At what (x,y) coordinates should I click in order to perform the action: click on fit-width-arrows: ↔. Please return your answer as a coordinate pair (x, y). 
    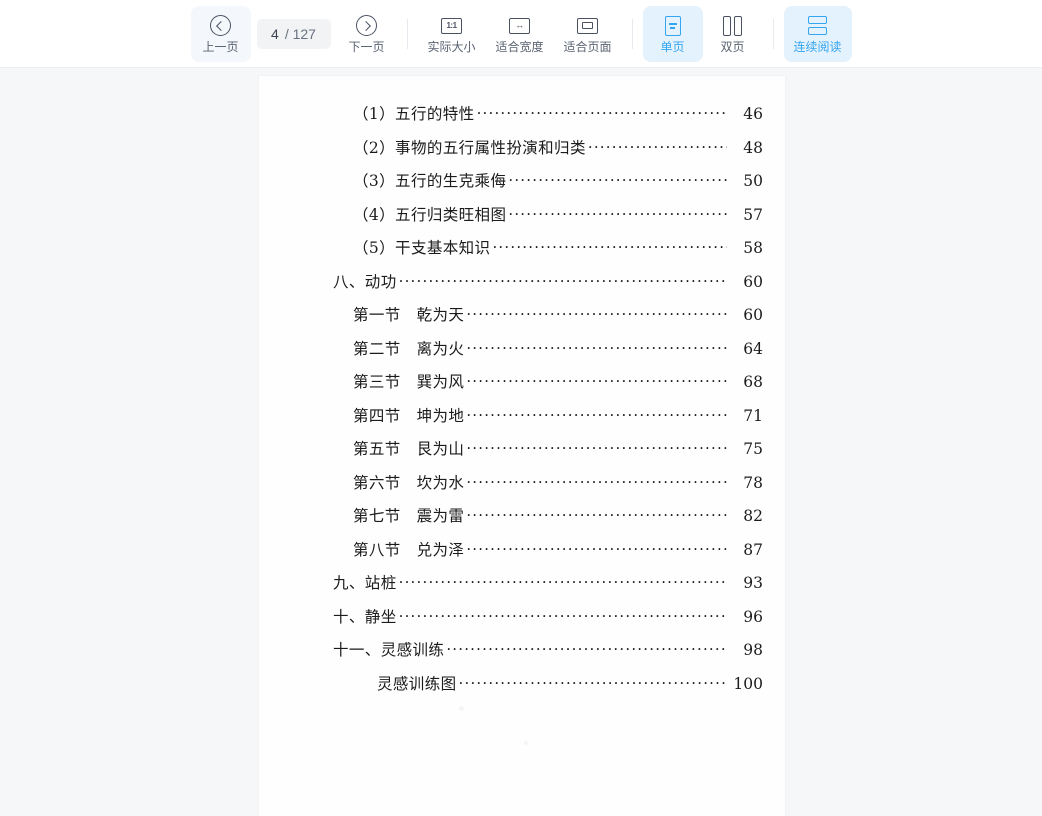
    Looking at the image, I should click on (519, 25).